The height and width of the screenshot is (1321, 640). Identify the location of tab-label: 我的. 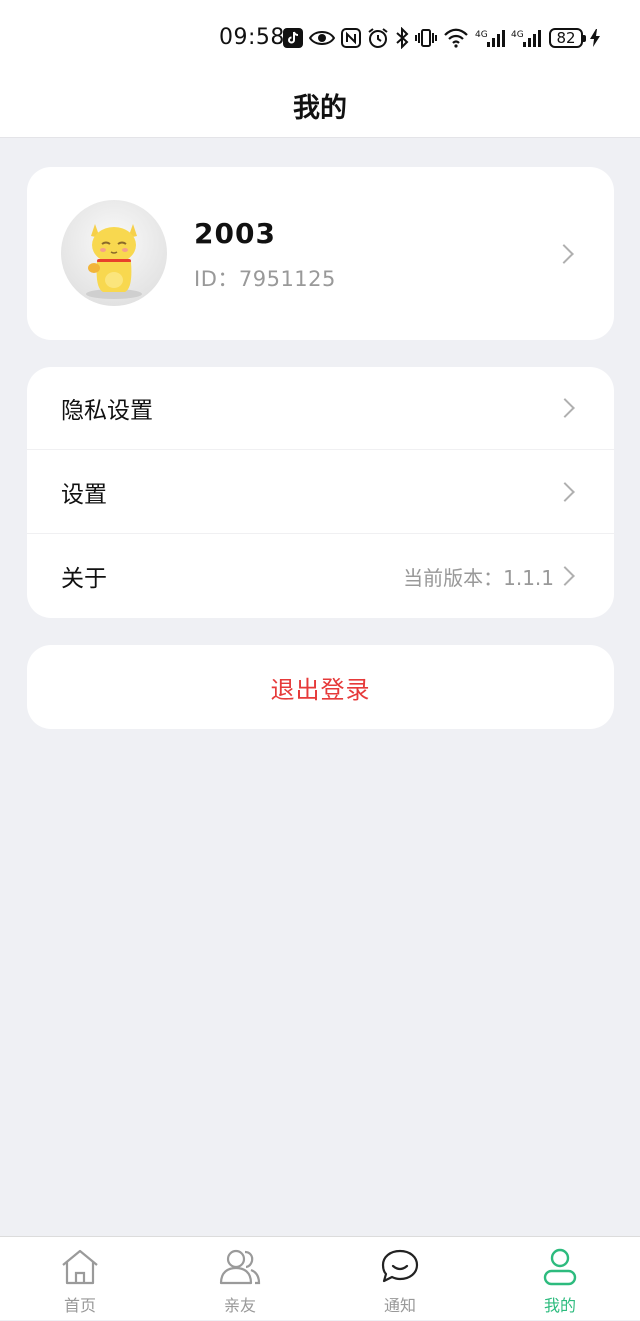
(559, 1305).